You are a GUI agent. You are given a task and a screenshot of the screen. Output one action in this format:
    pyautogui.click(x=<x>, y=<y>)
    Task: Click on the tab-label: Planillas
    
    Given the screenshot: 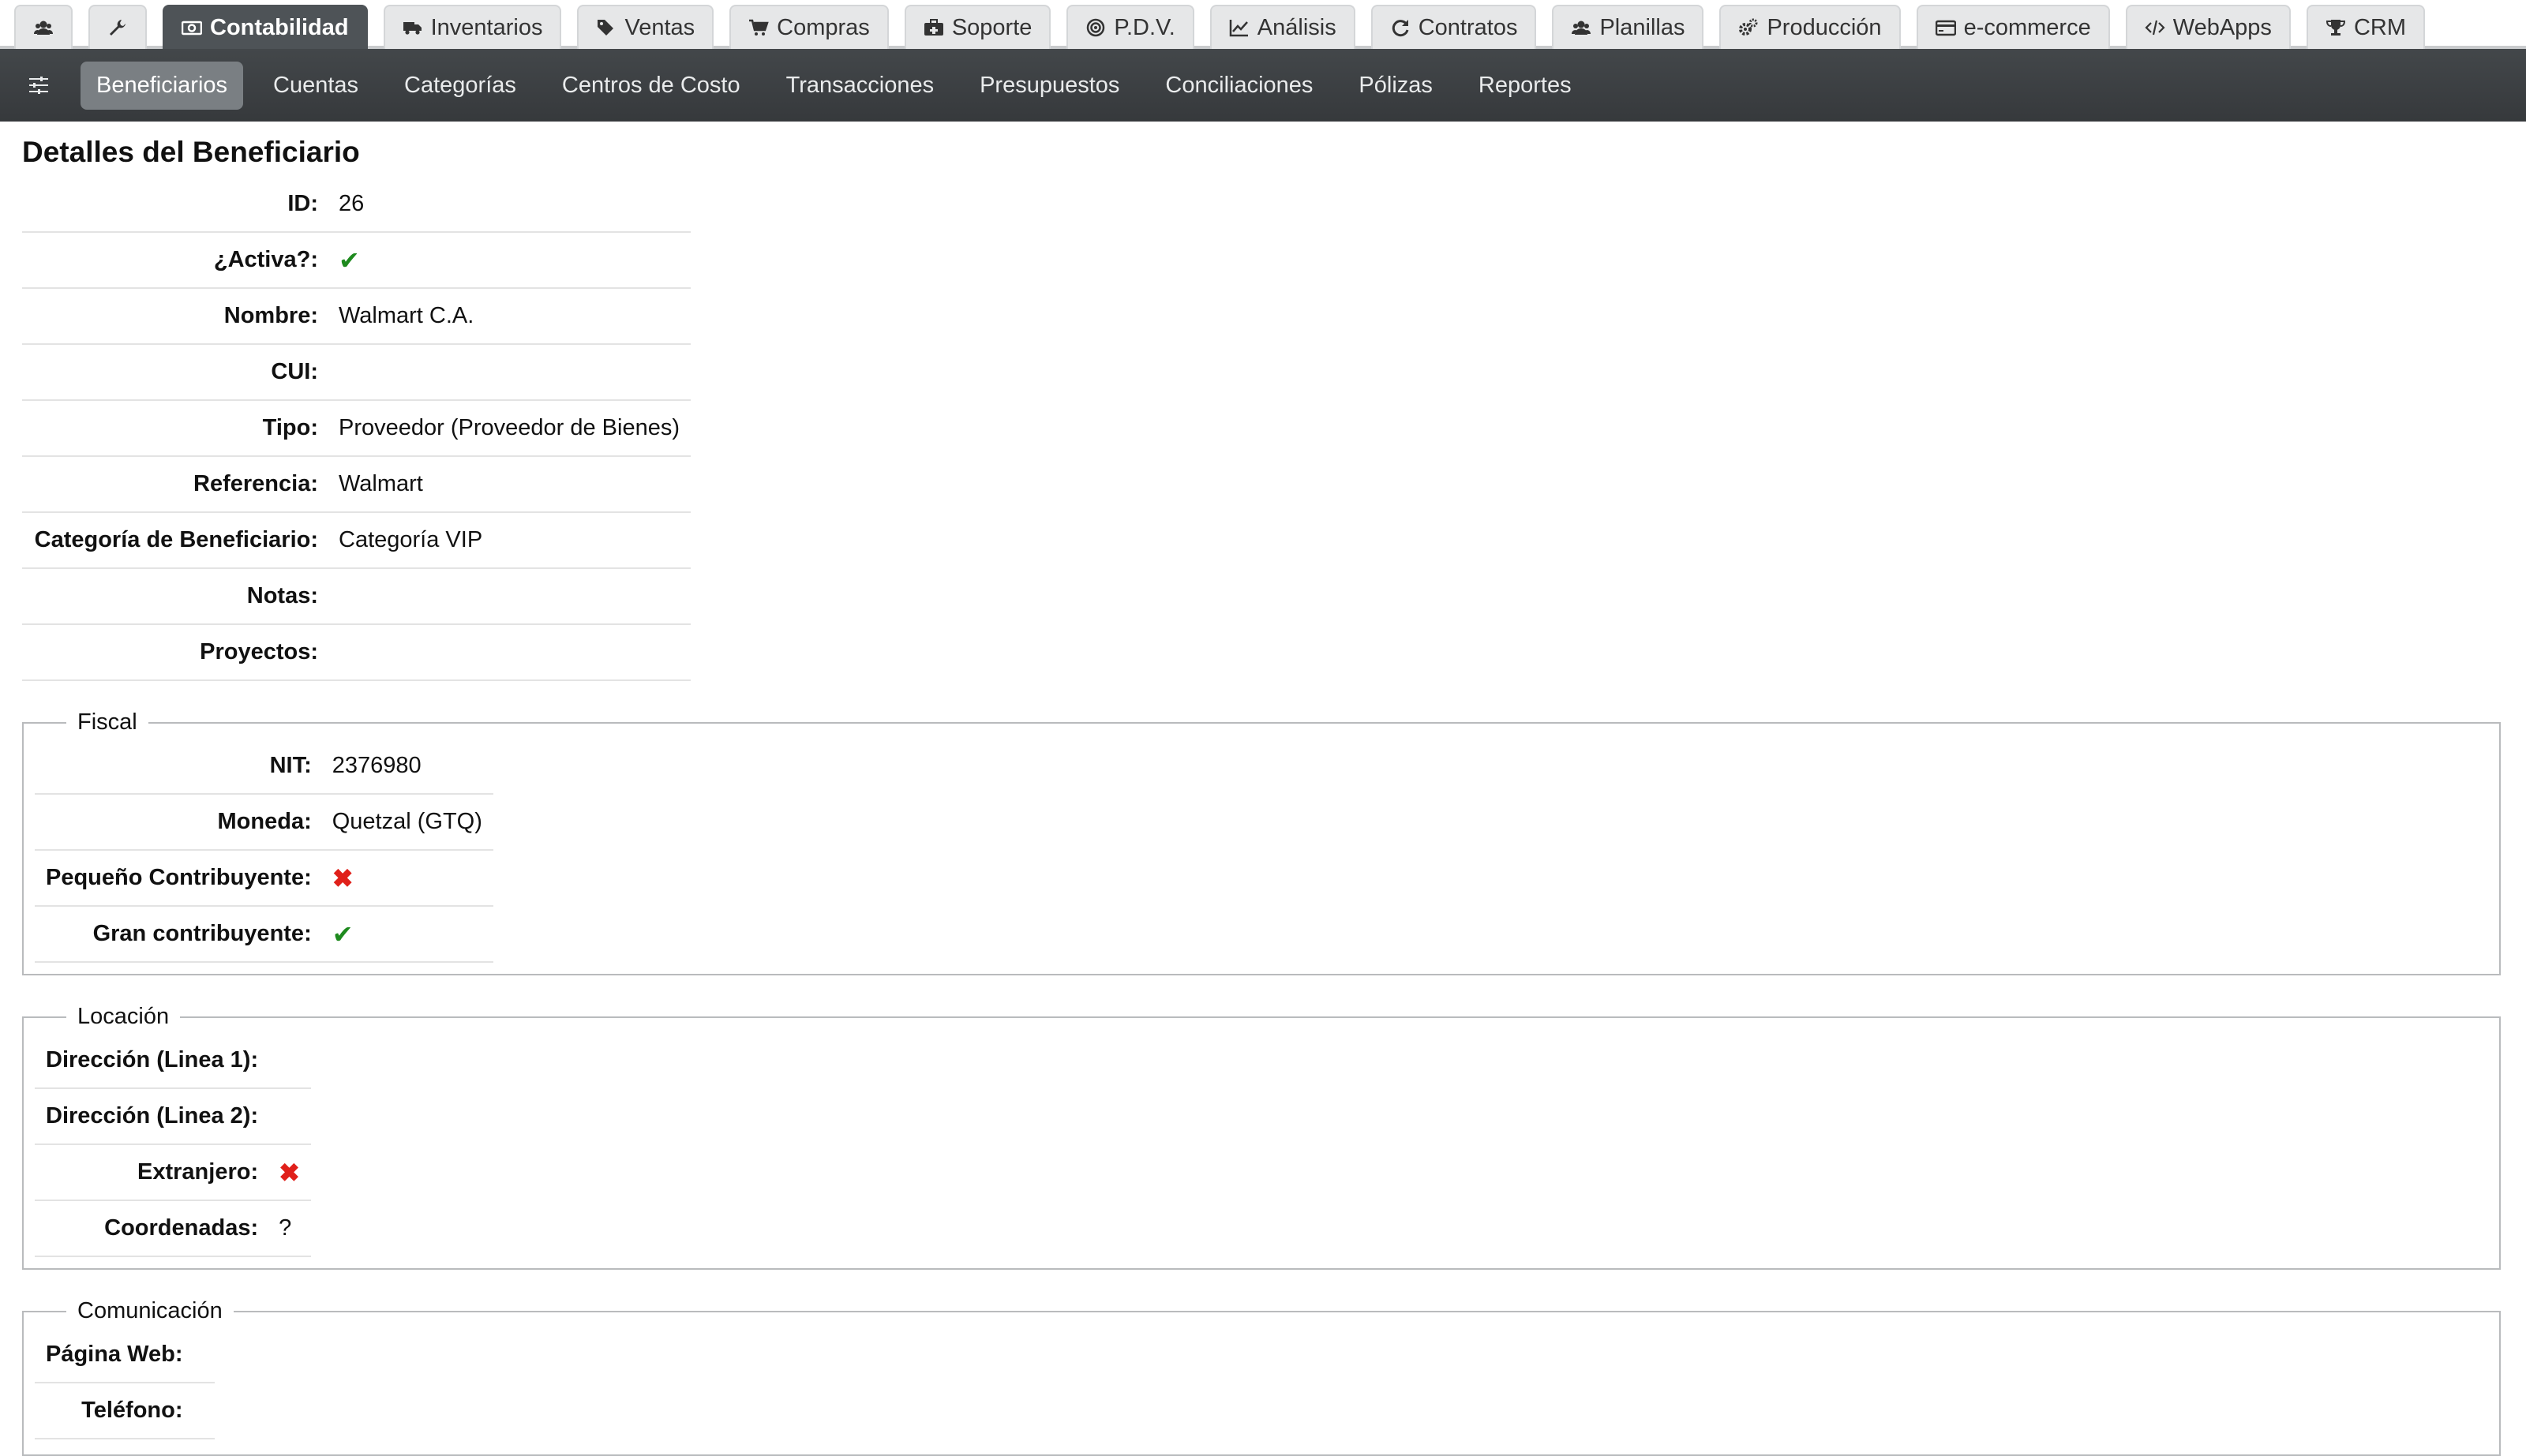 What is the action you would take?
    pyautogui.click(x=1642, y=27)
    